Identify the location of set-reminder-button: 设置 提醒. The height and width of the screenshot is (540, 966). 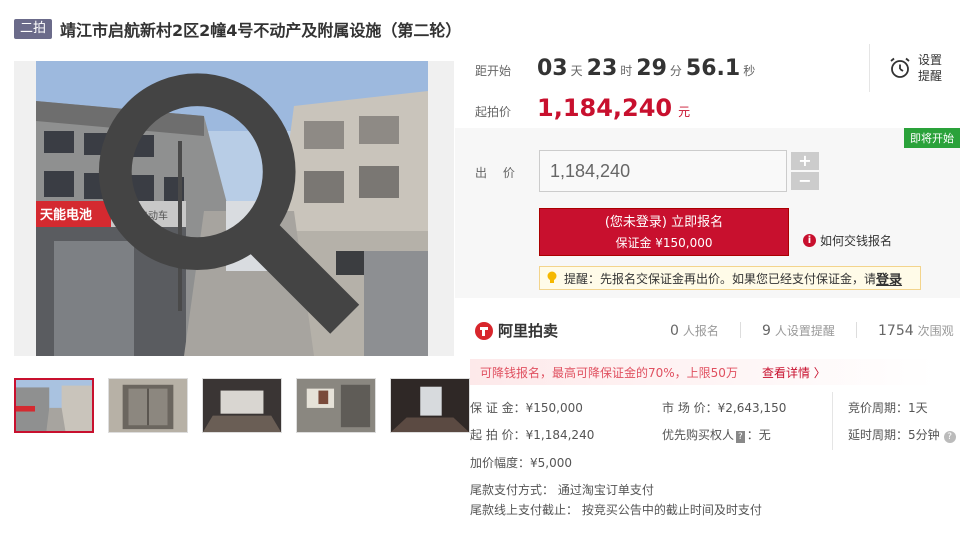
(905, 68).